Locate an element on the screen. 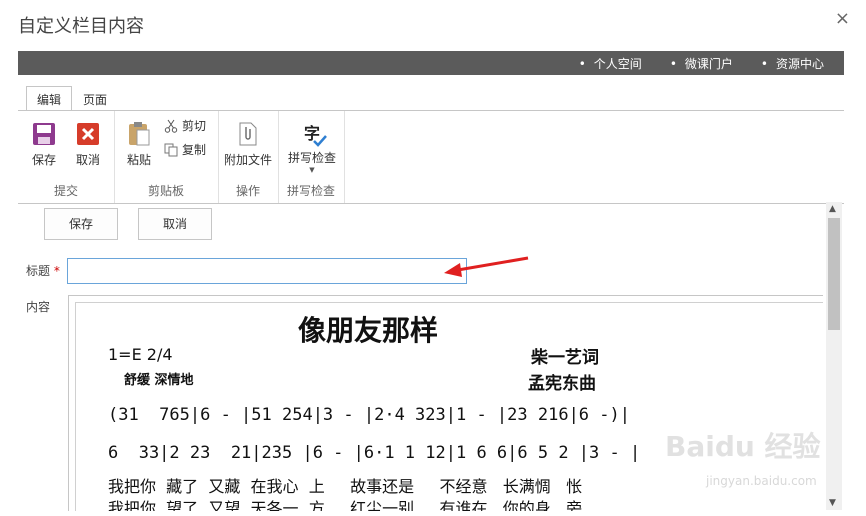 This screenshot has height=516, width=866. ribbon-cancel-button: 取消 is located at coordinates (88, 144).